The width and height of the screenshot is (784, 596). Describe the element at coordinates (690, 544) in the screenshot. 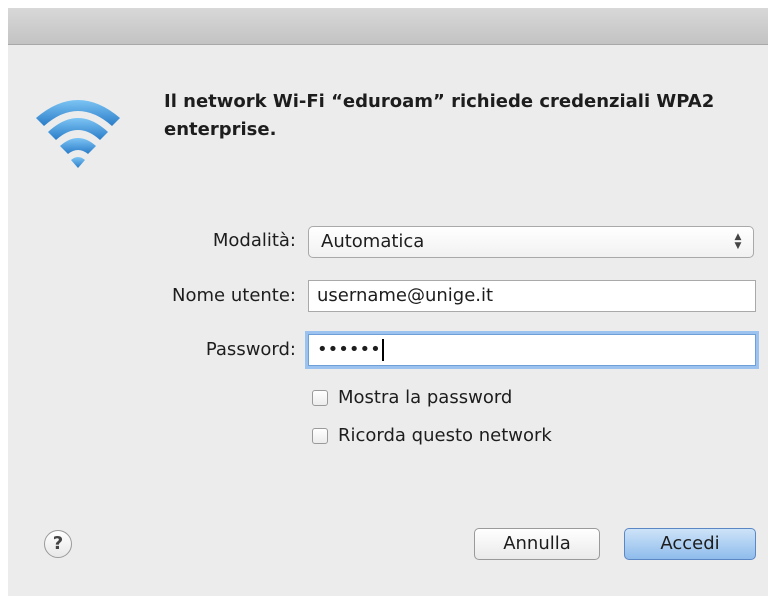

I see `confirm-button: Accedi` at that location.